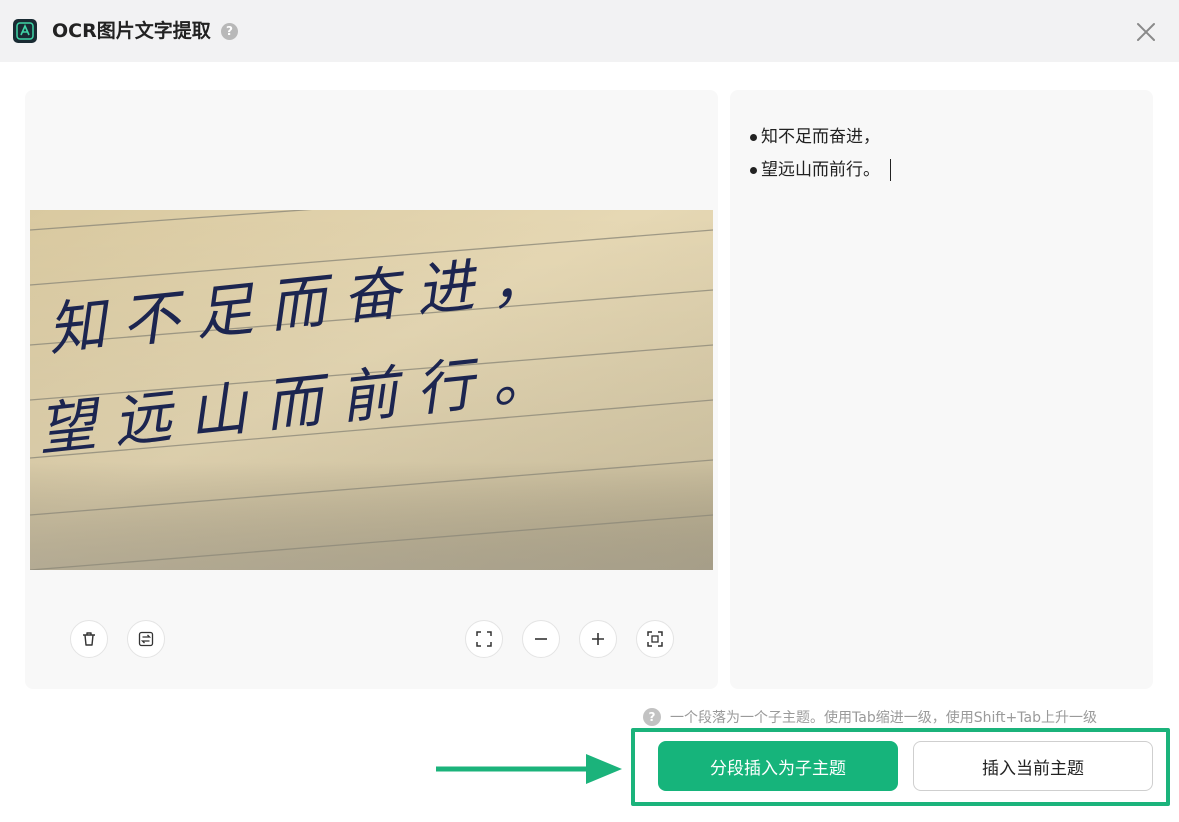 The height and width of the screenshot is (822, 1179). I want to click on close-icon, so click(1146, 32).